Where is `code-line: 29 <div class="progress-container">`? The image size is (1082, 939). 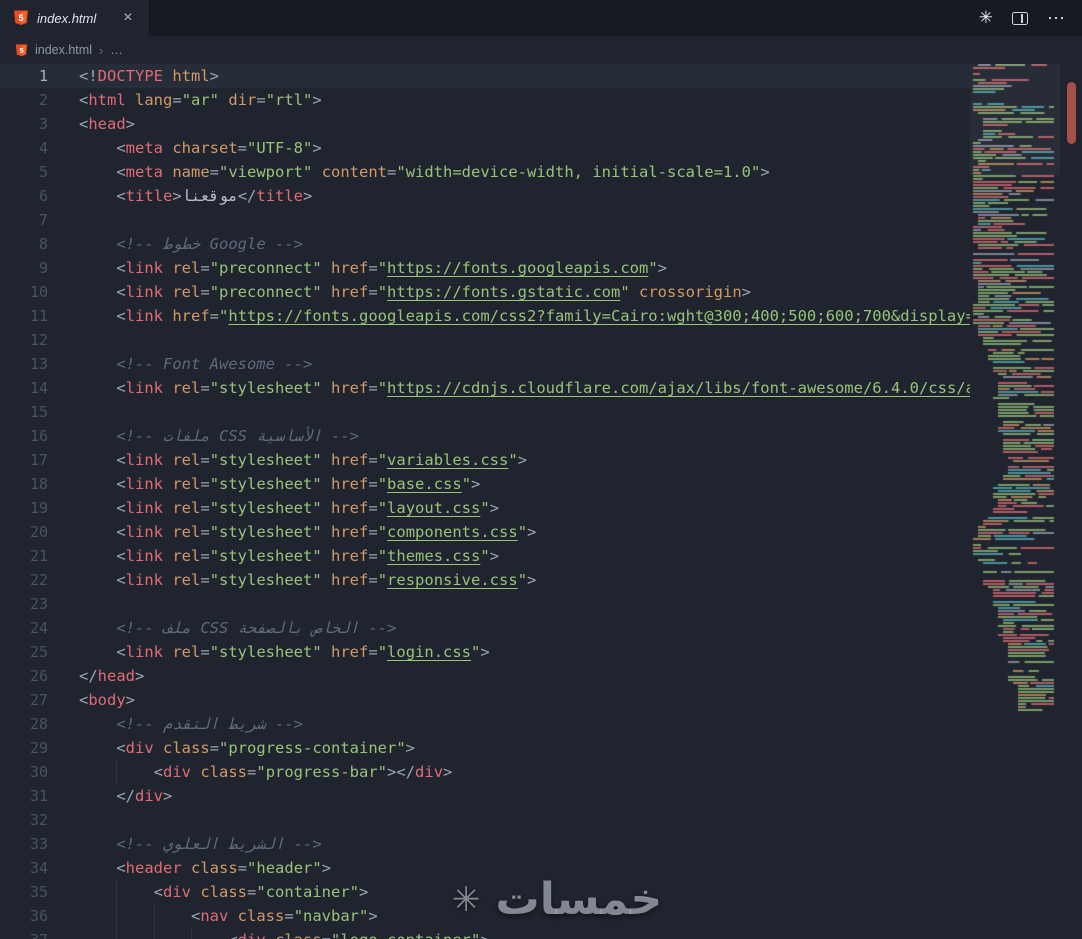 code-line: 29 <div class="progress-container"> is located at coordinates (541, 748).